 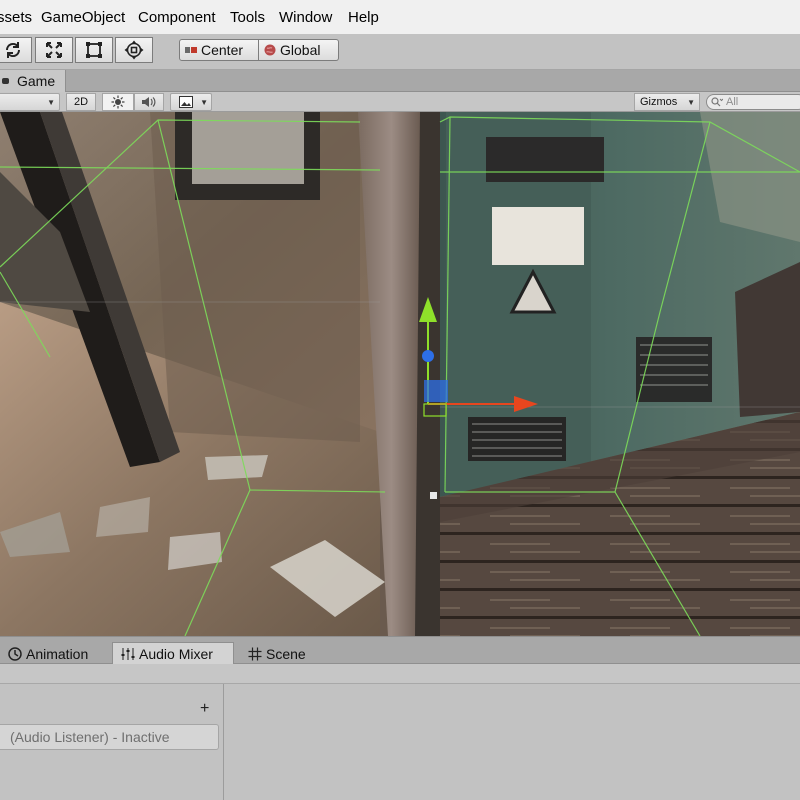 I want to click on image-icon, so click(x=186, y=102).